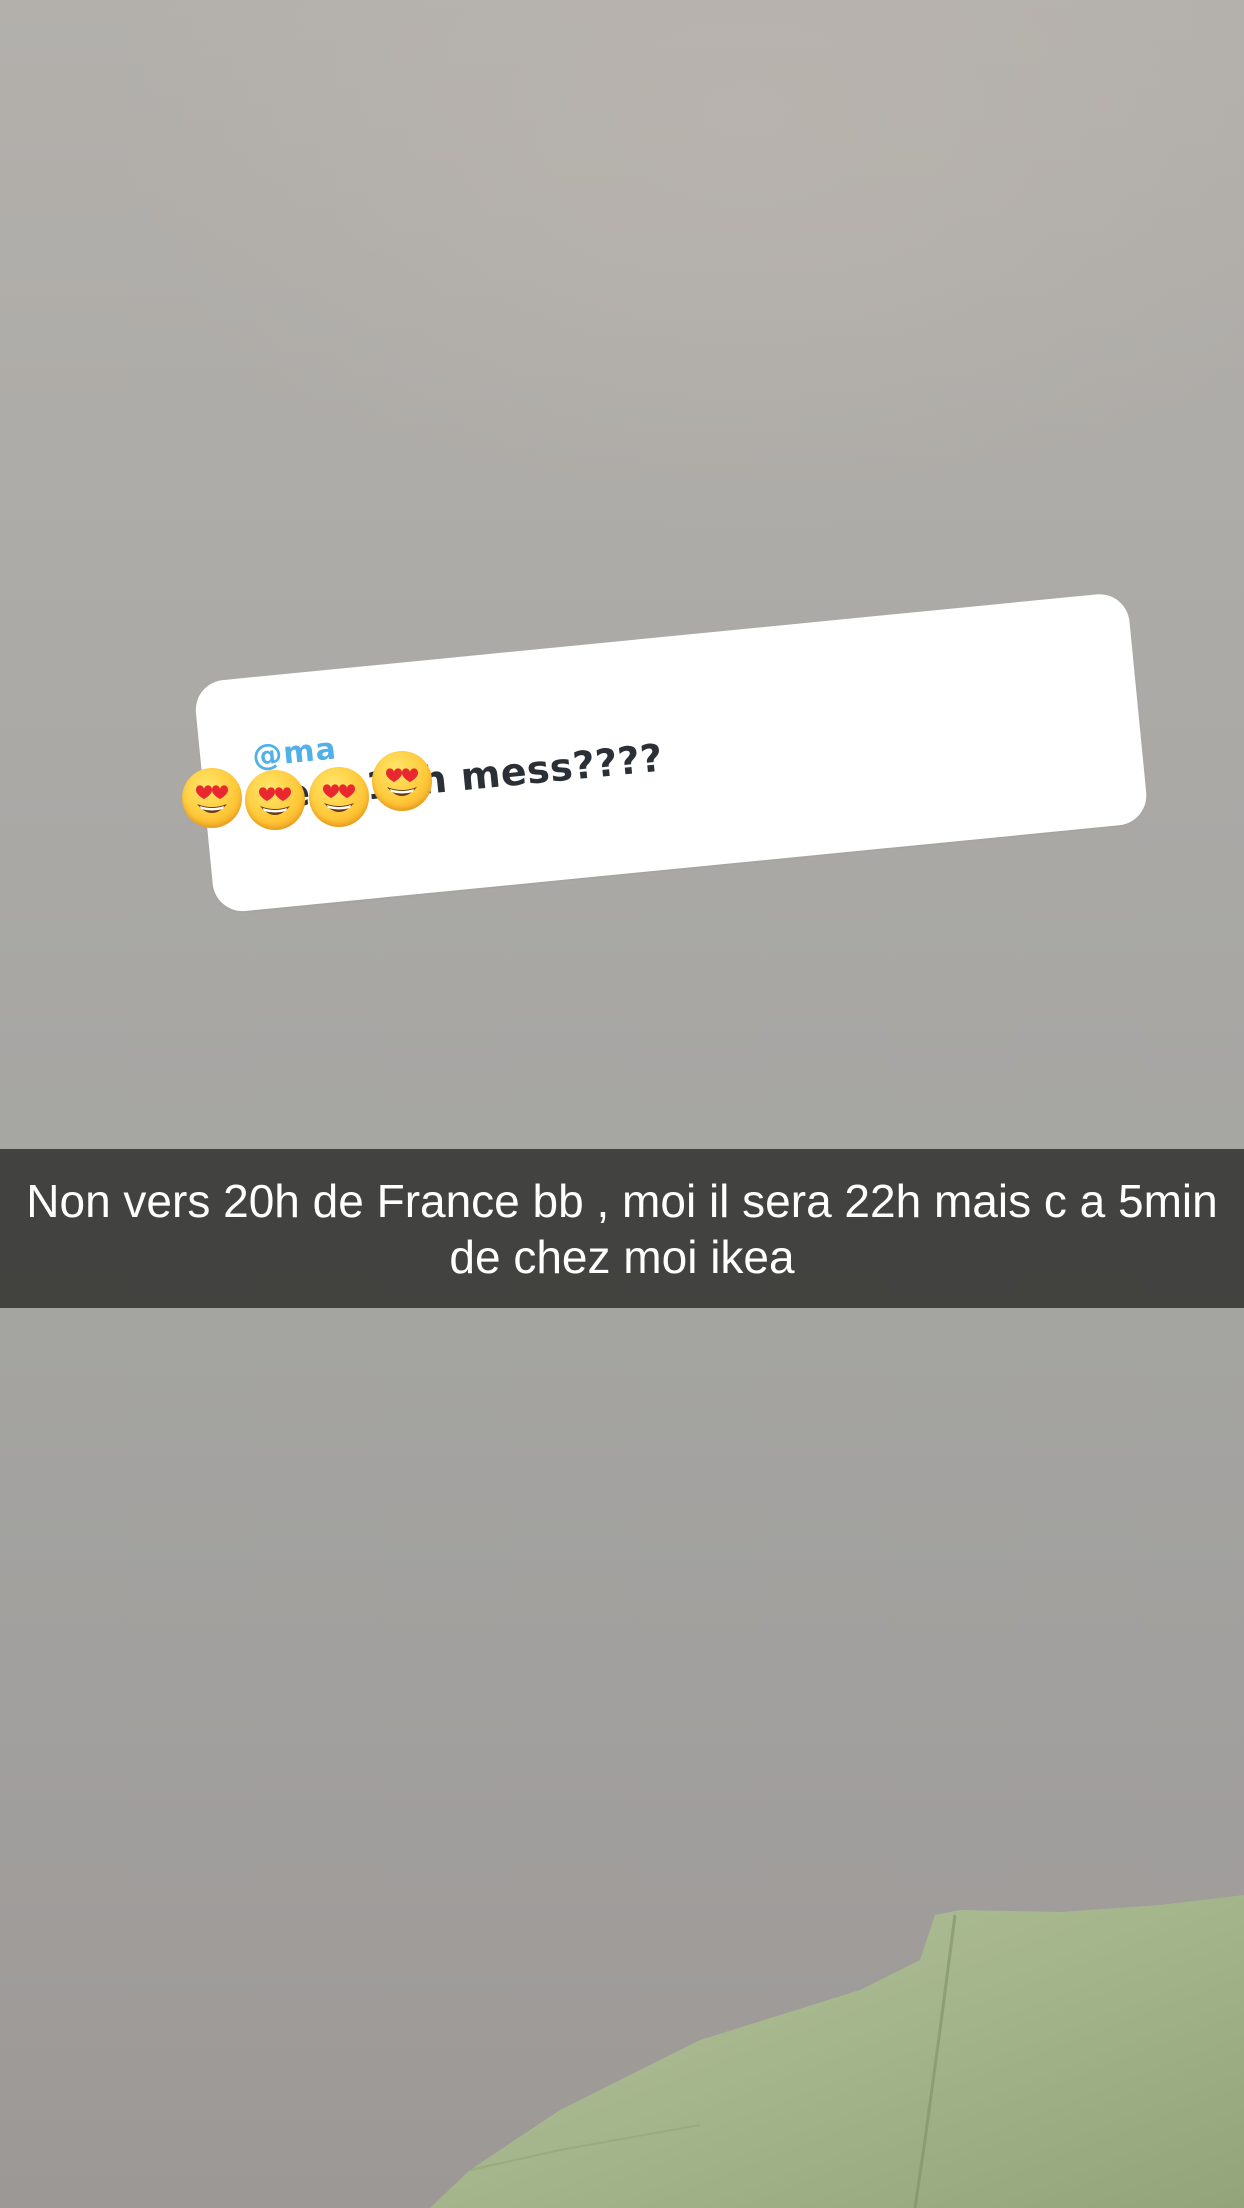 Image resolution: width=1244 pixels, height=2208 pixels. What do you see at coordinates (837, 2051) in the screenshot?
I see `green-fabric-photo-detail` at bounding box center [837, 2051].